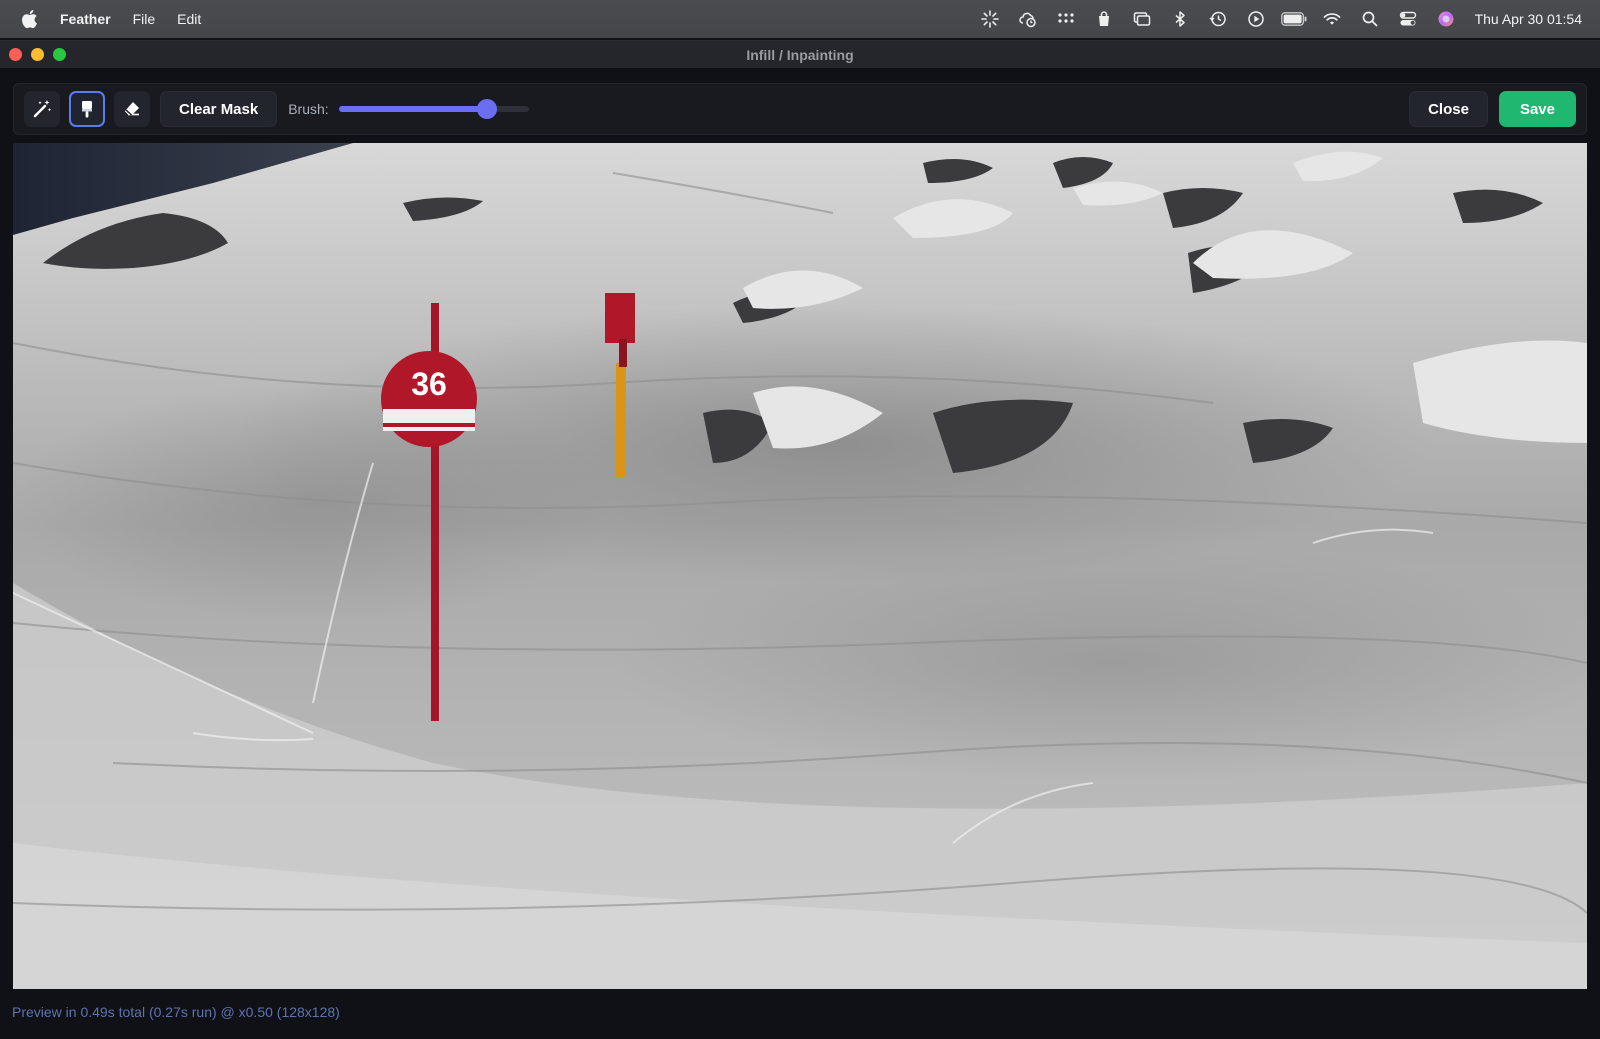 This screenshot has height=1039, width=1600. What do you see at coordinates (1332, 19) in the screenshot?
I see `wifi-icon` at bounding box center [1332, 19].